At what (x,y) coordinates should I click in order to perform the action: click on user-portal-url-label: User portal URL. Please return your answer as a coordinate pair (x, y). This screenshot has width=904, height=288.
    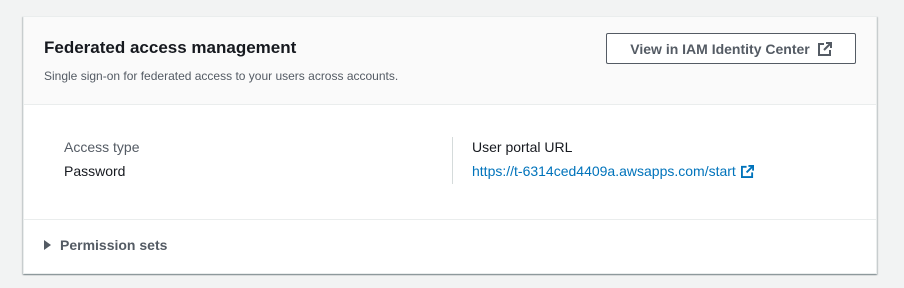
    Looking at the image, I should click on (522, 147).